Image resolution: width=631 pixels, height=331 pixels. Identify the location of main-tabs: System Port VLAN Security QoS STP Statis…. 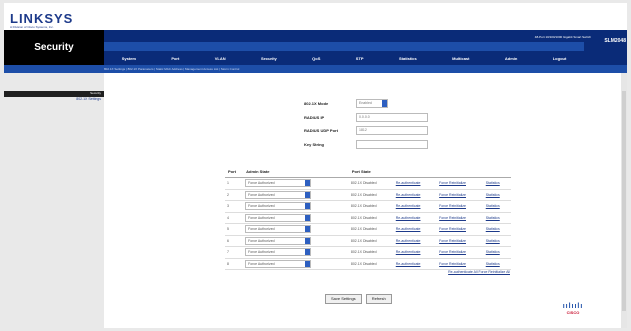
(344, 58).